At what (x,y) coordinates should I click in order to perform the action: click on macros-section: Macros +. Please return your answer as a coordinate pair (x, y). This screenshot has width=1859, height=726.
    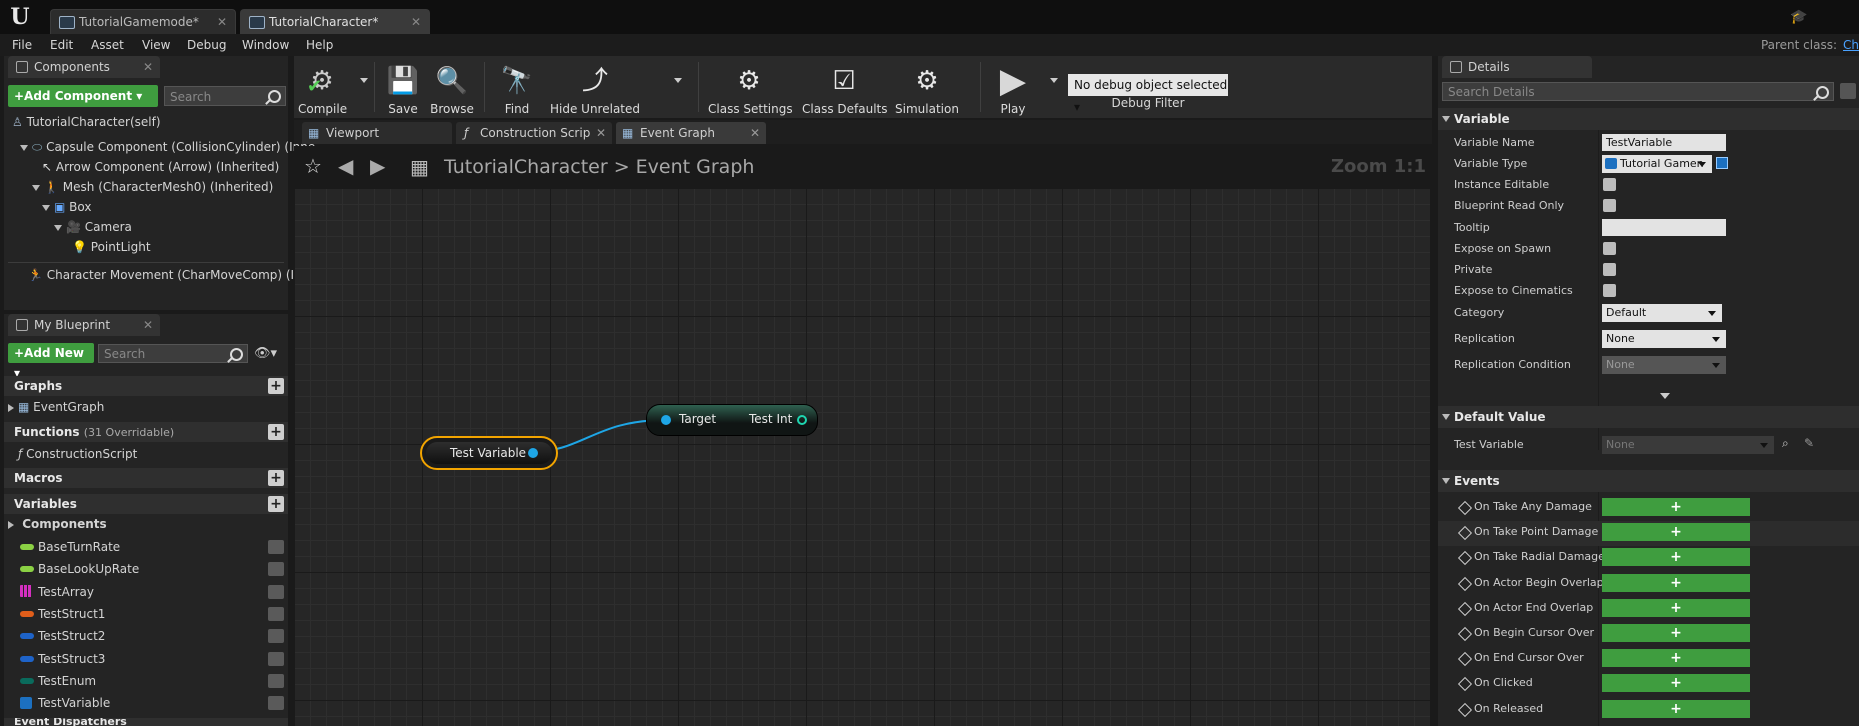
    Looking at the image, I should click on (146, 478).